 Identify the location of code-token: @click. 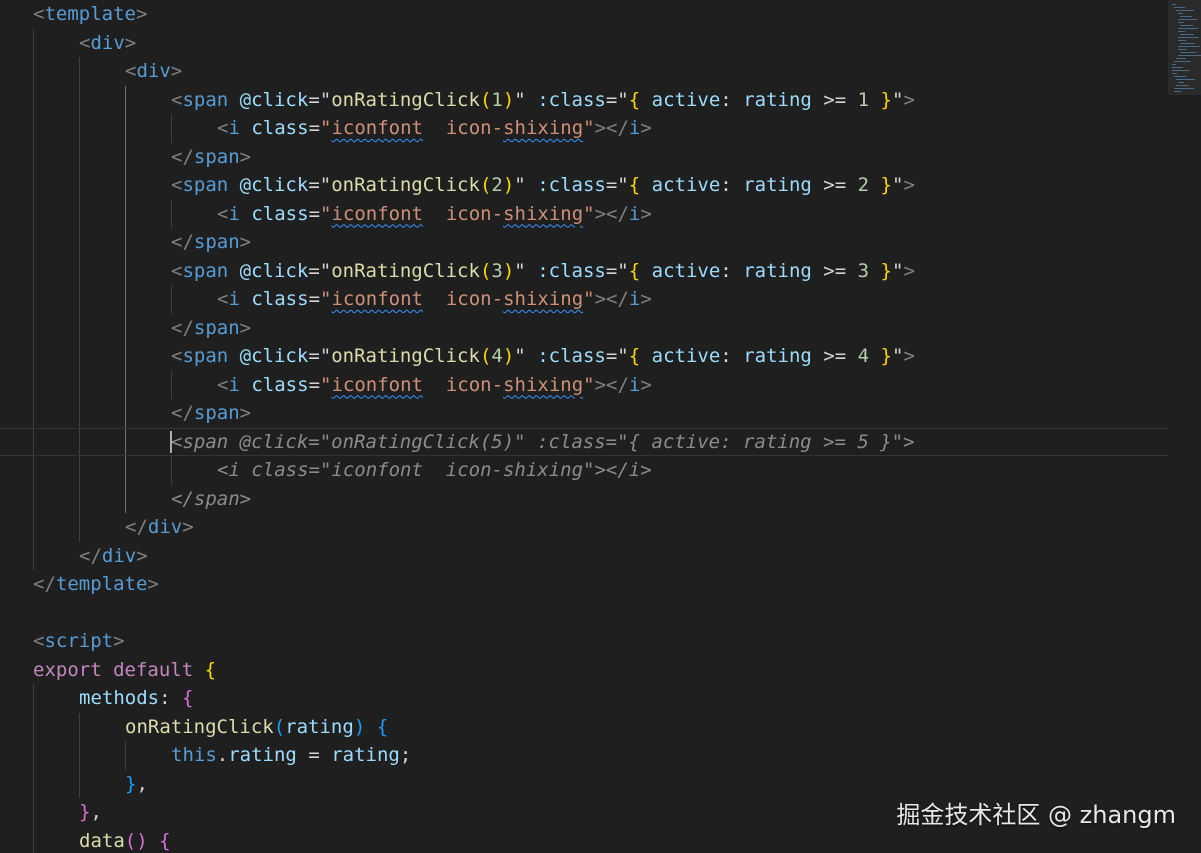
(274, 185).